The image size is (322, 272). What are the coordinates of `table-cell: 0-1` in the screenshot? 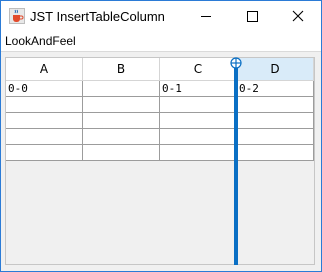 It's located at (198, 89).